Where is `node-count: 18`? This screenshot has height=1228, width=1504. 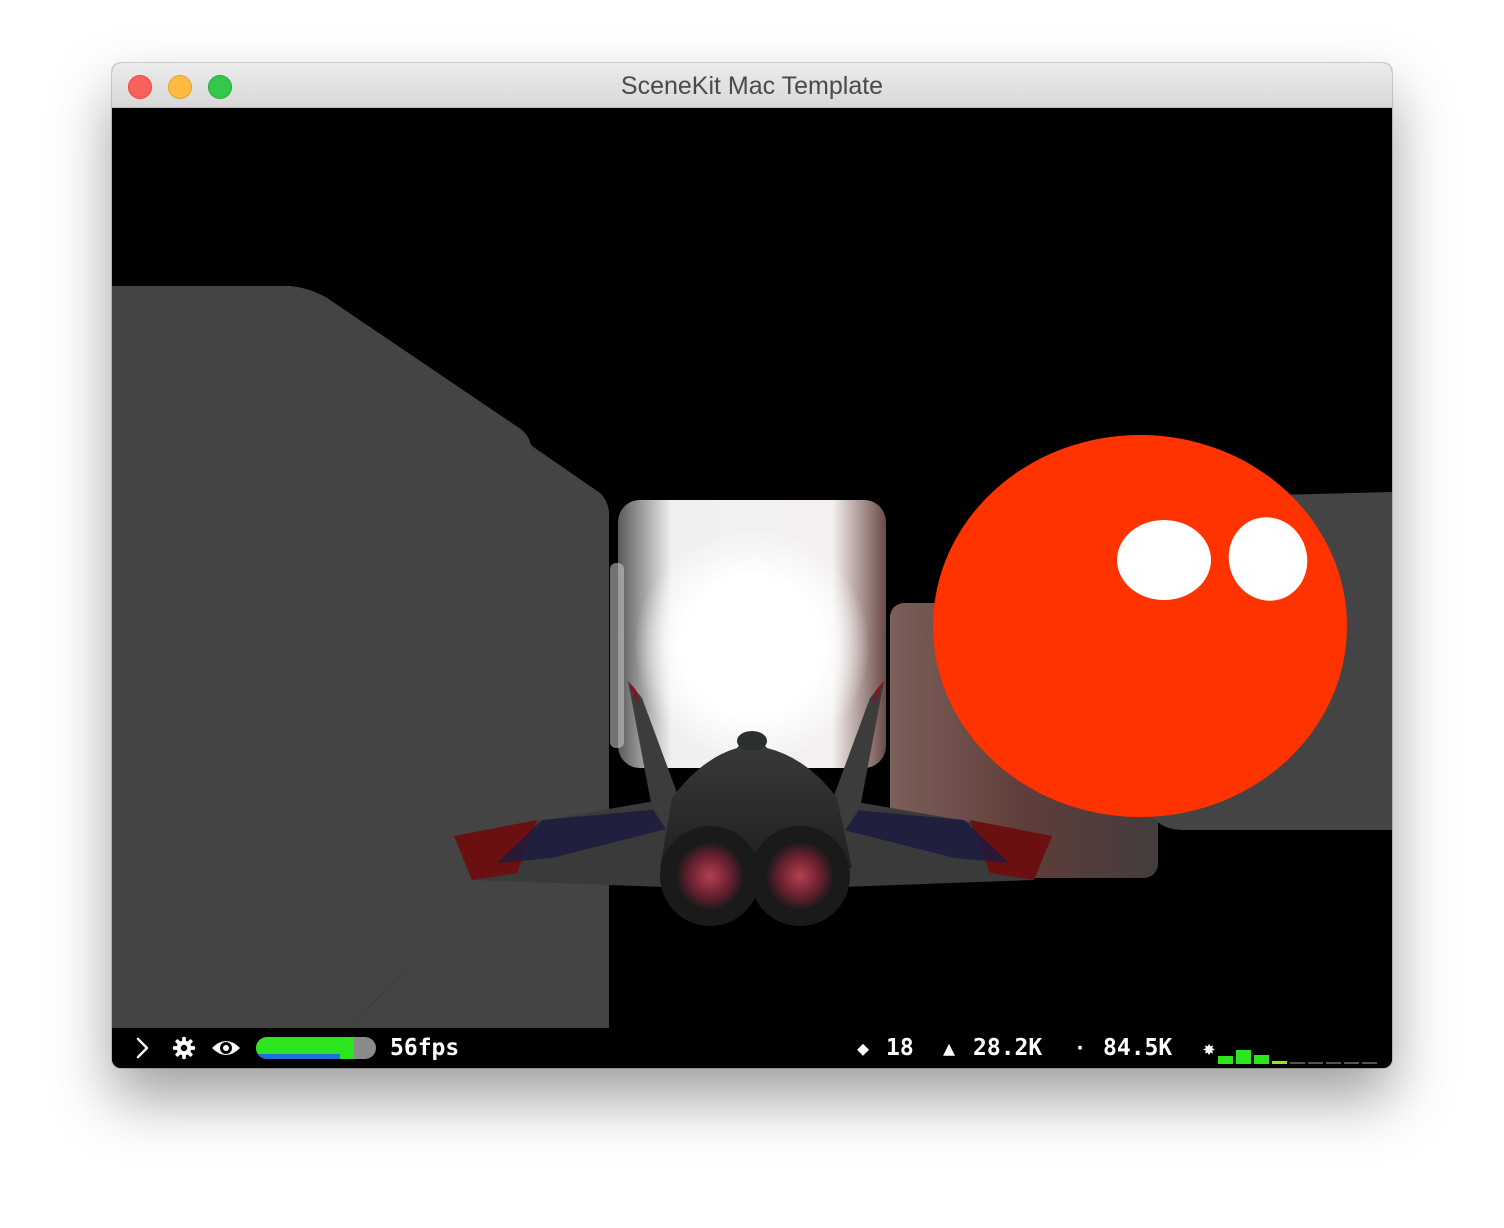 node-count: 18 is located at coordinates (900, 1048).